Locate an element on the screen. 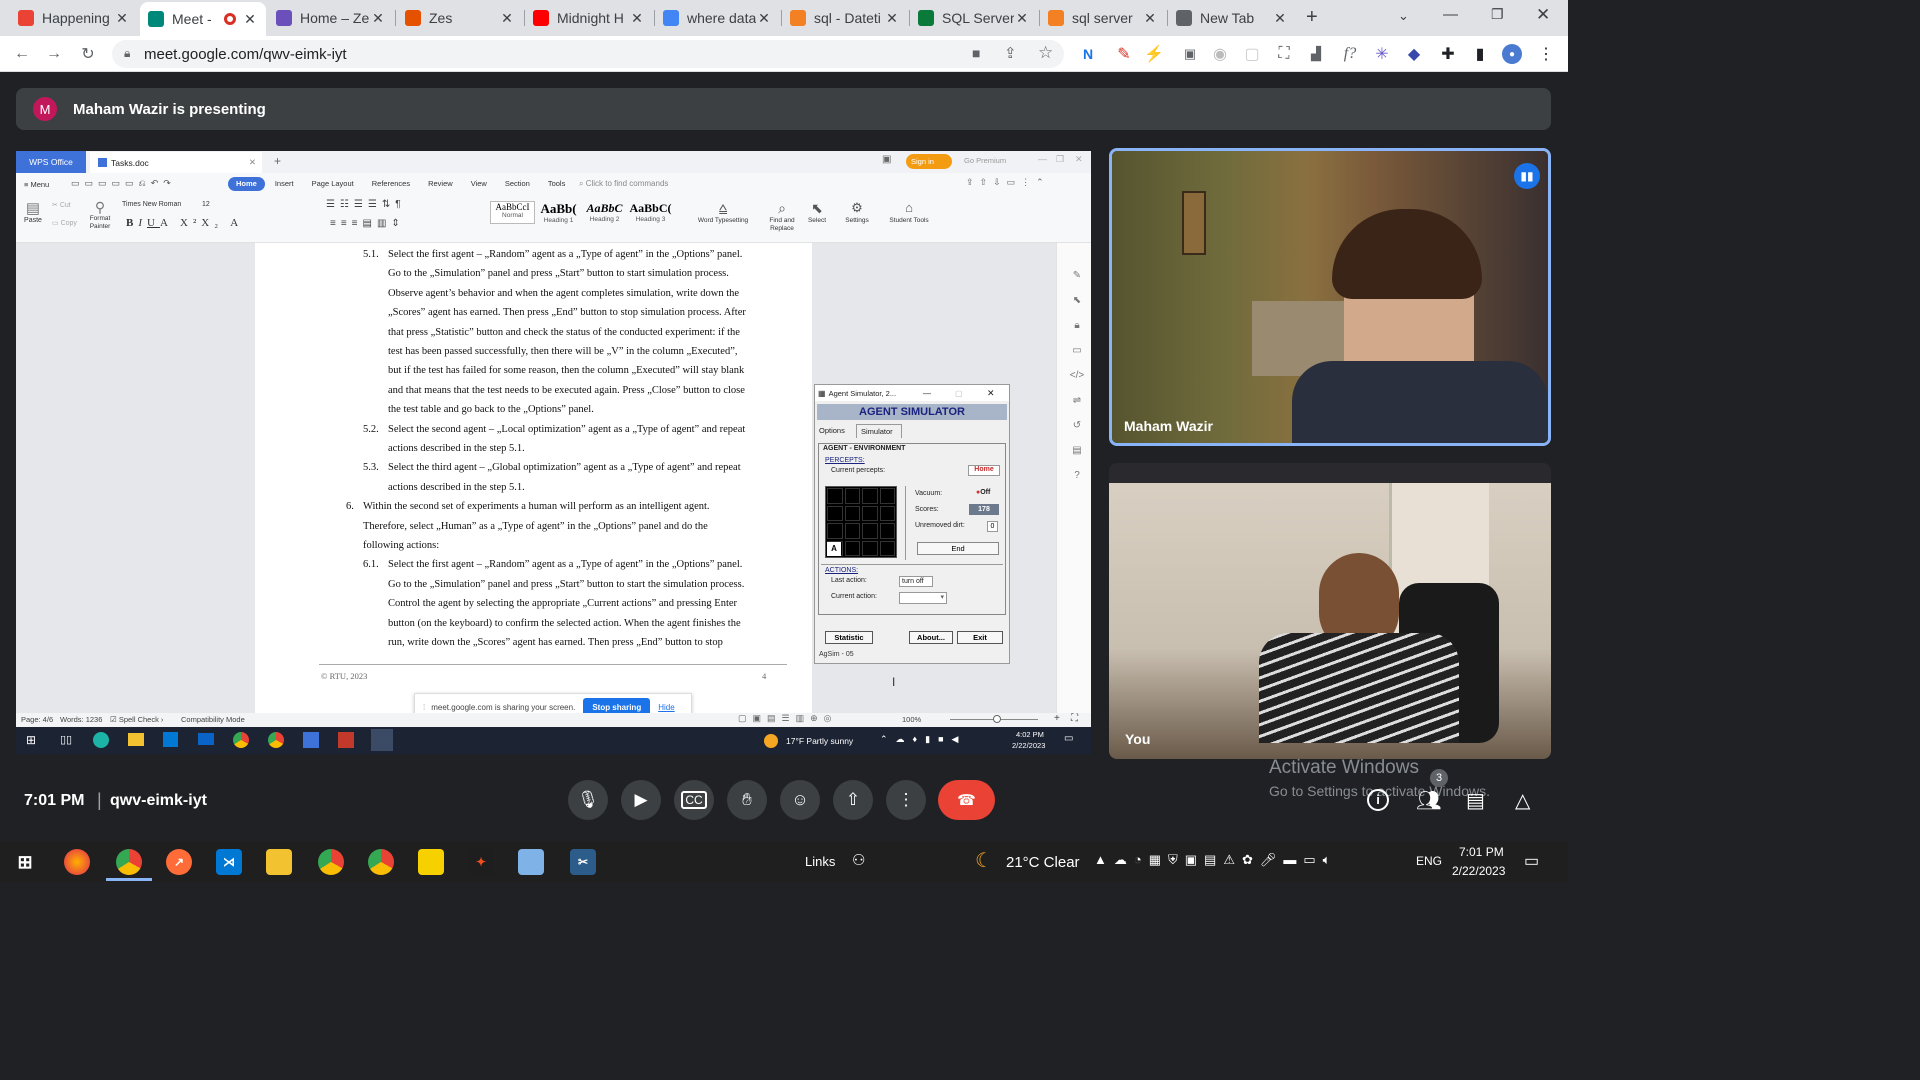 The height and width of the screenshot is (1080, 1920). leave-call-button: ☎︎ is located at coordinates (966, 800).